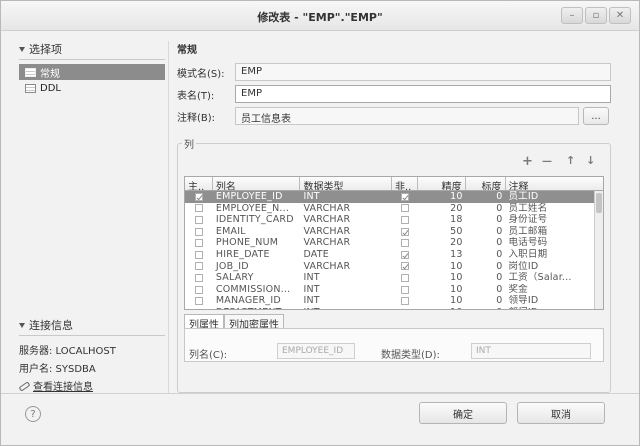 This screenshot has width=640, height=446. What do you see at coordinates (547, 161) in the screenshot?
I see `remove-column-icon: —` at bounding box center [547, 161].